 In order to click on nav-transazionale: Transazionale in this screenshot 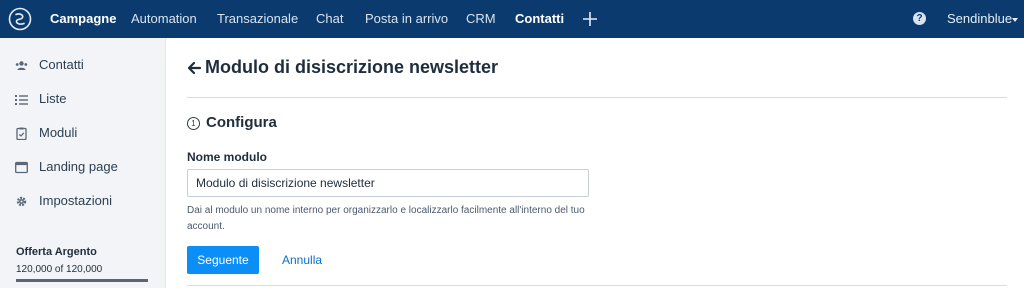, I will do `click(257, 19)`.